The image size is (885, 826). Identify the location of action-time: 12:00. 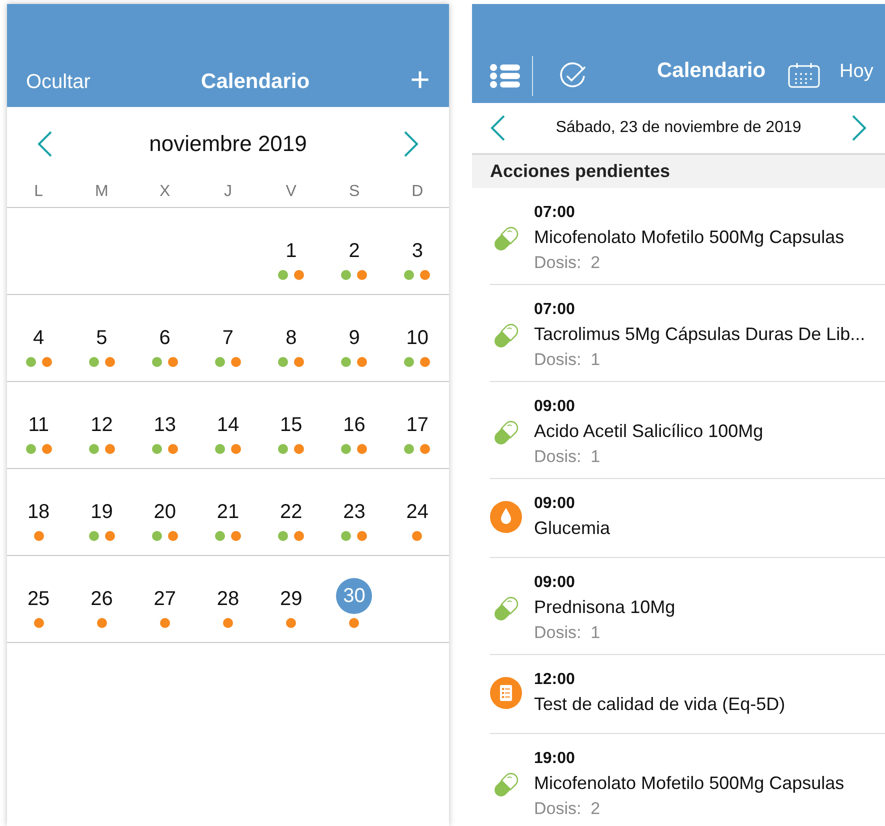
(555, 680).